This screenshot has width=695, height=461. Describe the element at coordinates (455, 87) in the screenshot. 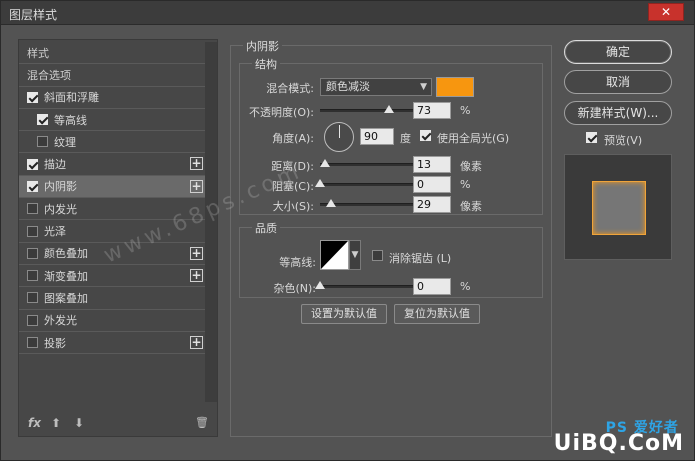

I see `shadow-color-swatch` at that location.